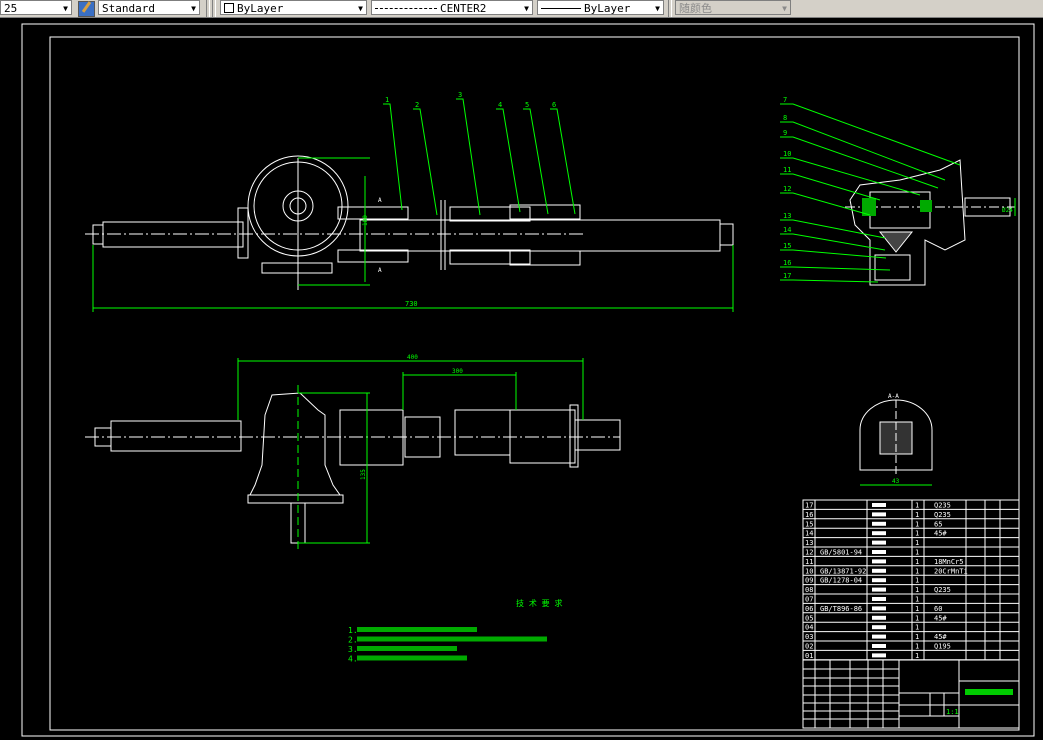  What do you see at coordinates (411, 304) in the screenshot?
I see `dim-overall-length: 730` at bounding box center [411, 304].